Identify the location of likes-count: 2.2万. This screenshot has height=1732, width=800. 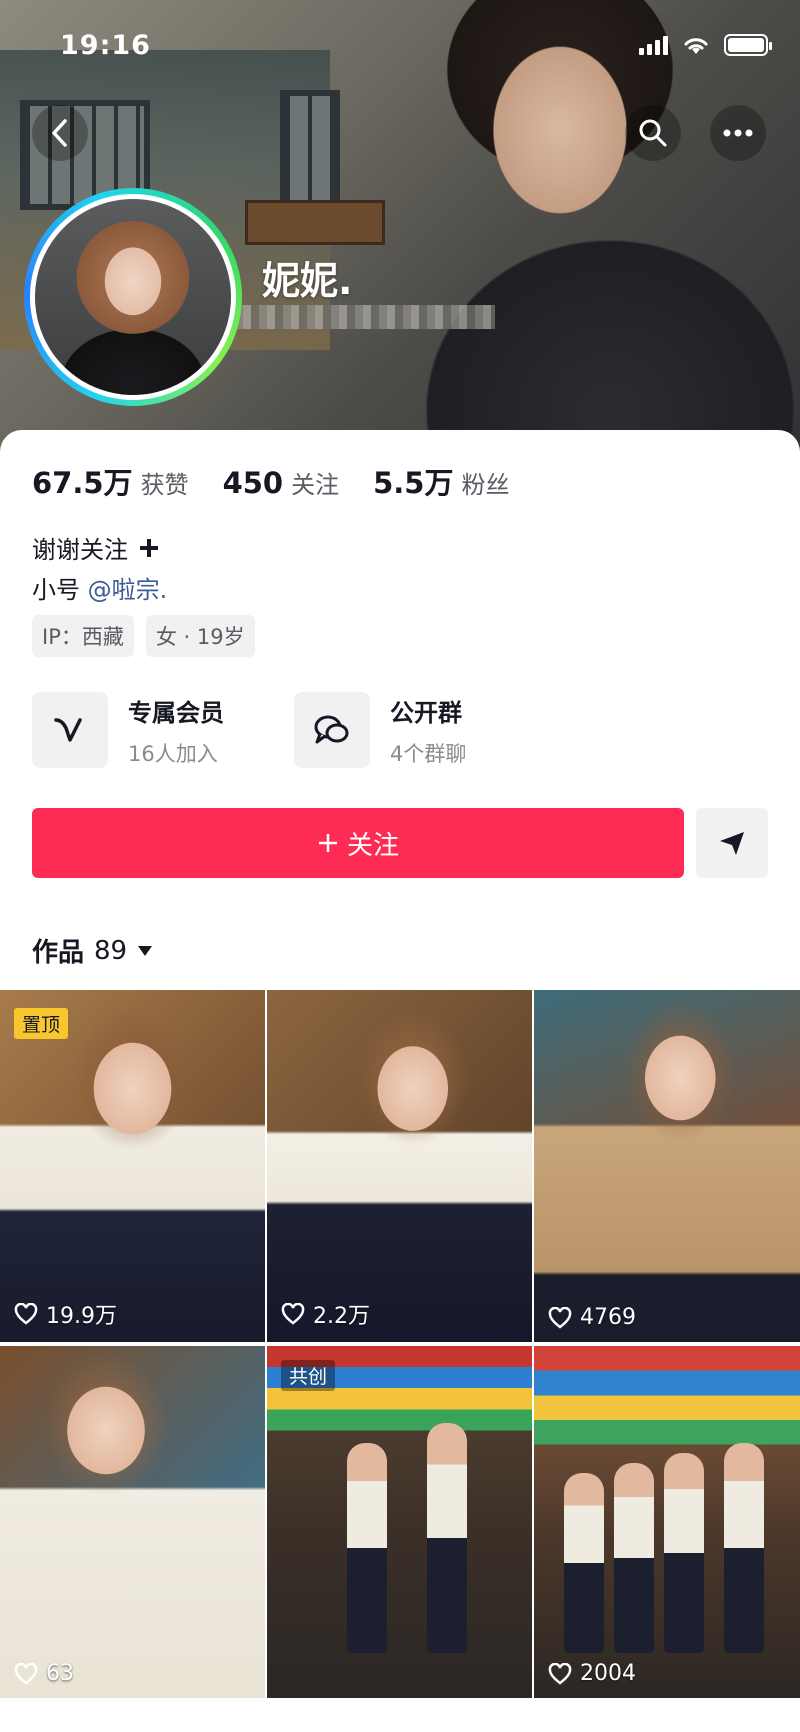
(341, 1316).